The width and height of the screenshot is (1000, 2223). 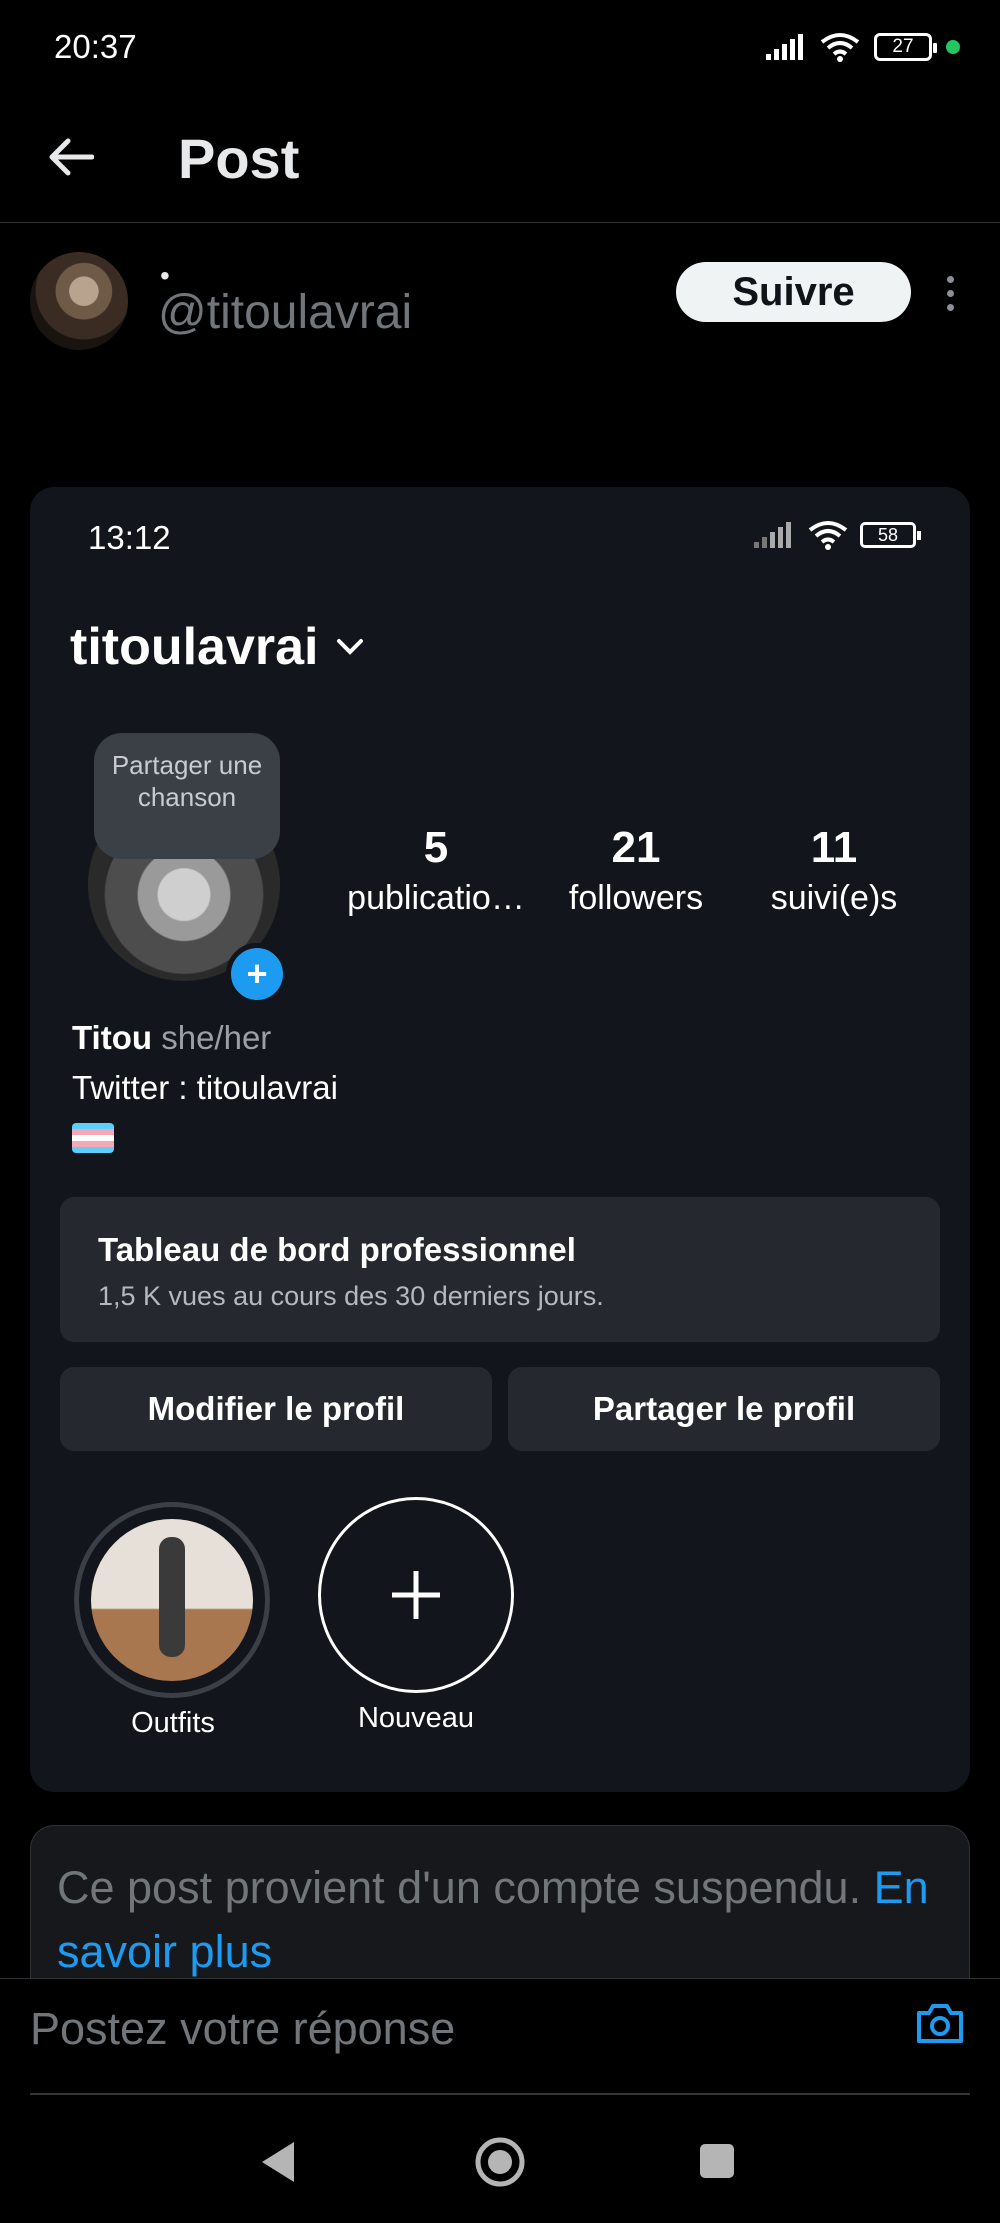 I want to click on highlight-new, so click(x=416, y=1595).